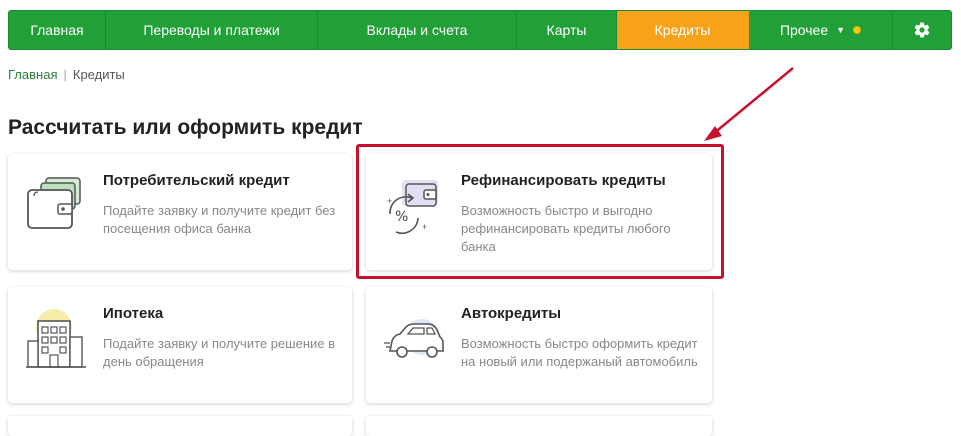 The image size is (961, 436). I want to click on nav-item-cards: Карты, so click(567, 30).